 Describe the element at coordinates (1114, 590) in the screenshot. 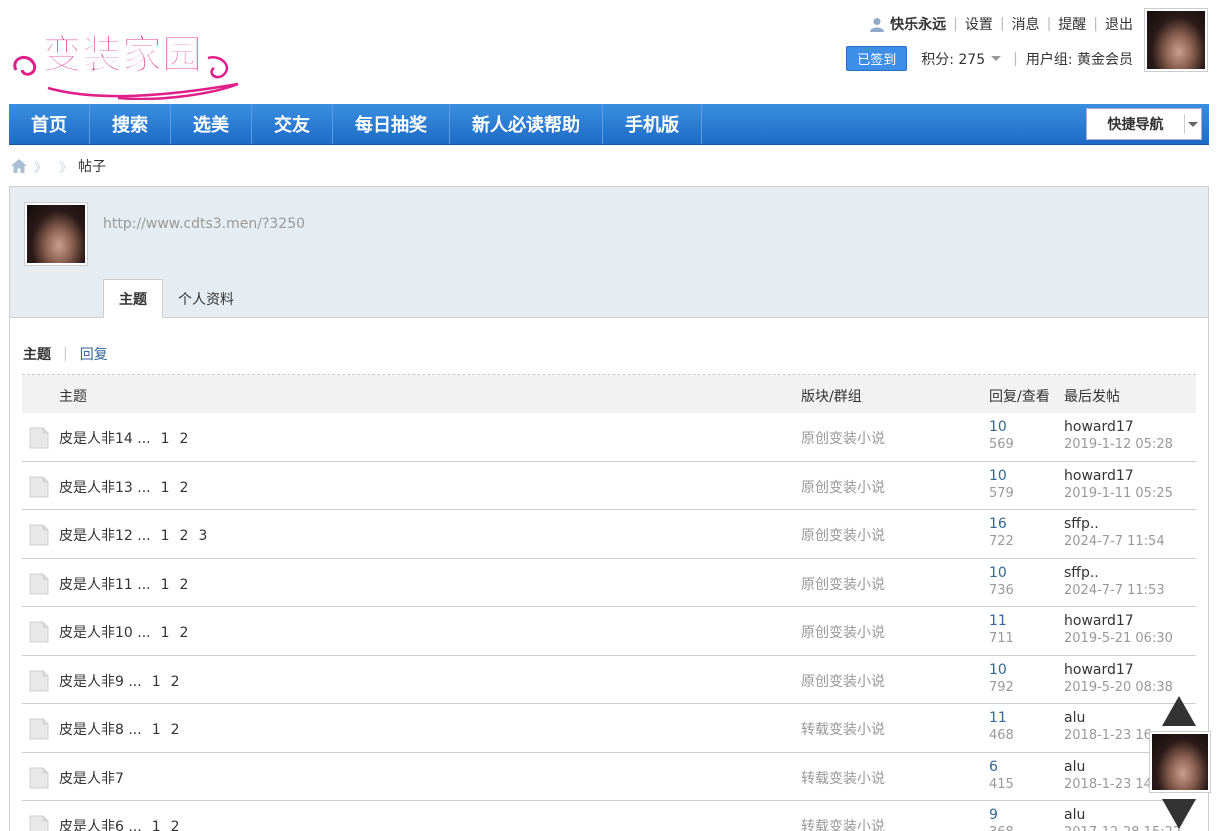

I see `last-post-time: 2024-7-7 11:53` at that location.